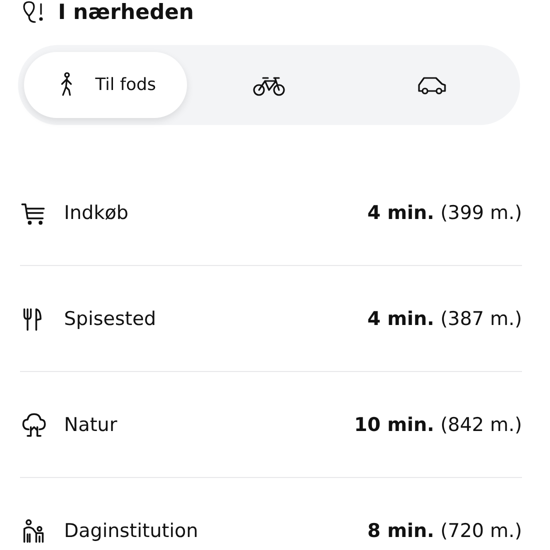 The width and height of the screenshot is (550, 550). I want to click on place-category: Indkøb, so click(97, 213).